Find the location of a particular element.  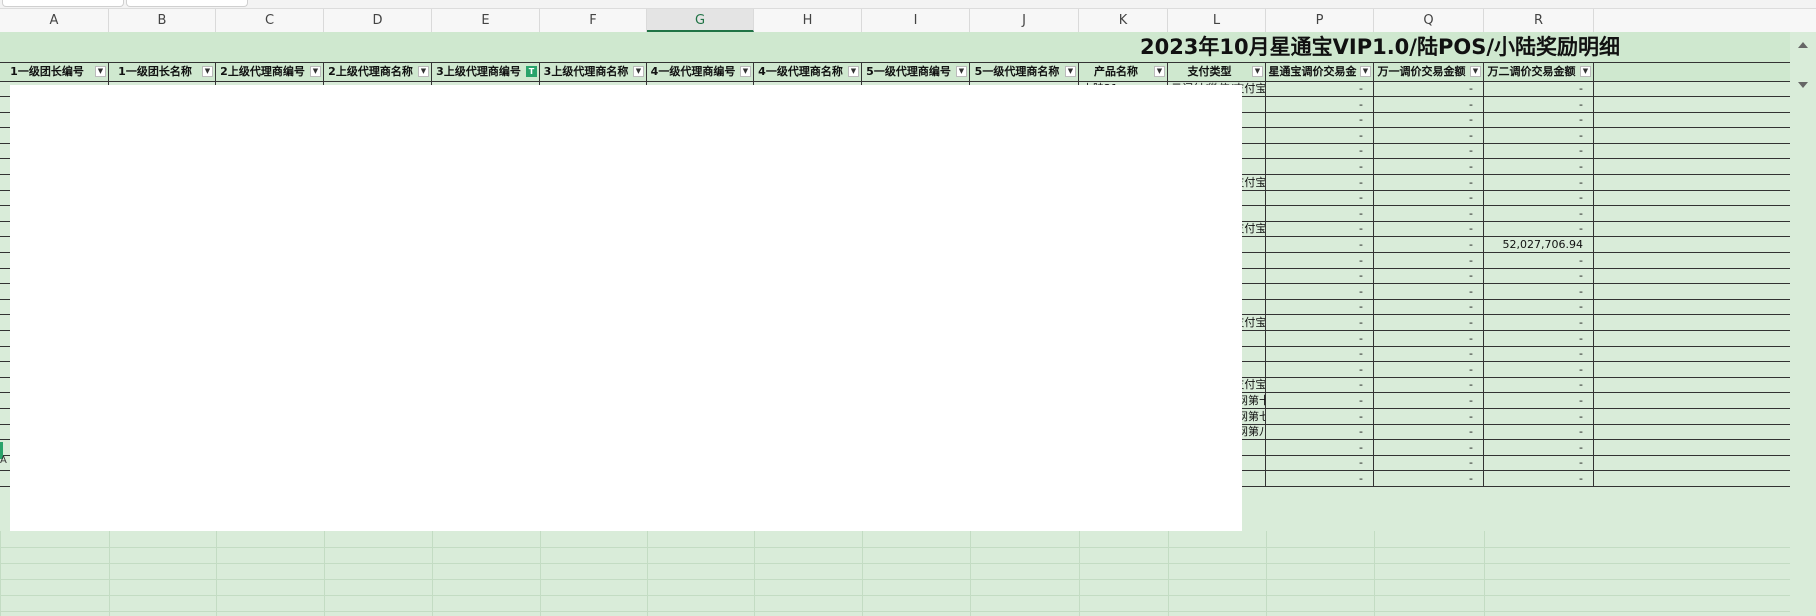

empty-grid-area is located at coordinates (908, 573).